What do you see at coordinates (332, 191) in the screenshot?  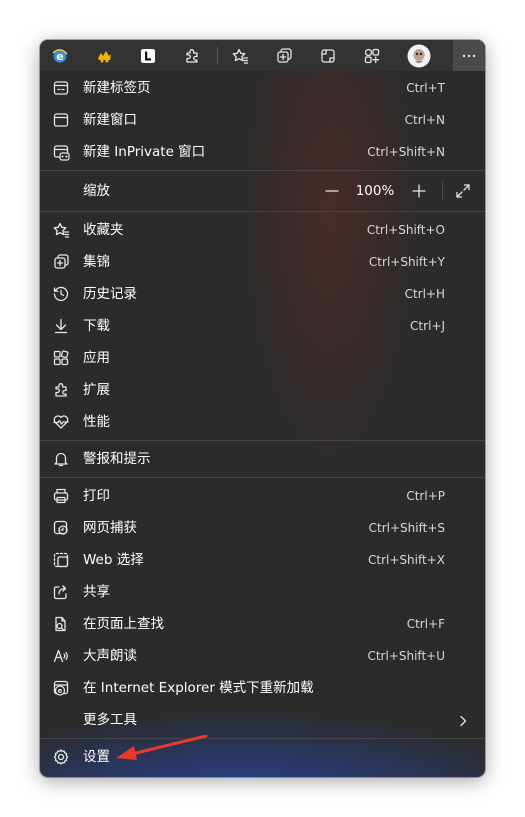 I see `zoom-out-button` at bounding box center [332, 191].